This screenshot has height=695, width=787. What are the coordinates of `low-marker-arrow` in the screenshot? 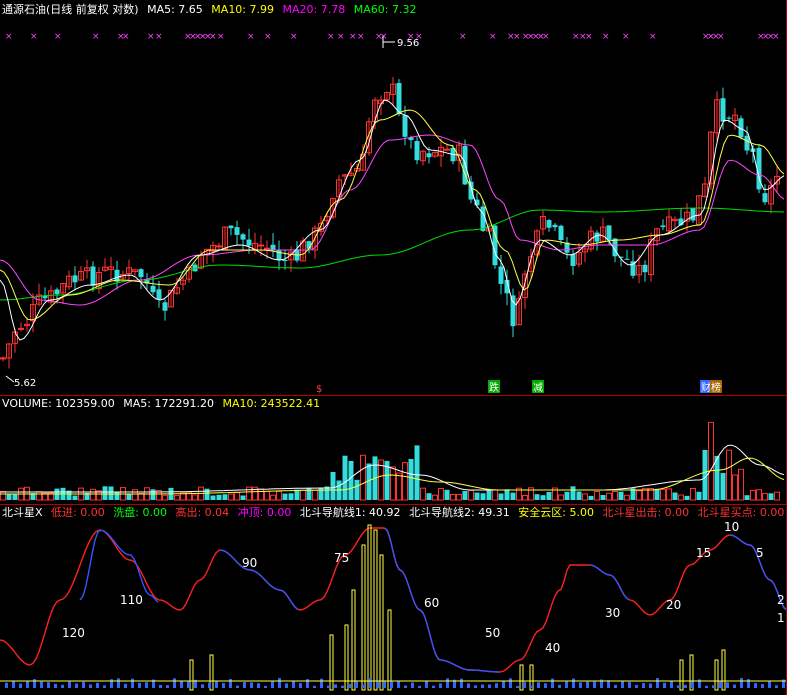 It's located at (10, 379).